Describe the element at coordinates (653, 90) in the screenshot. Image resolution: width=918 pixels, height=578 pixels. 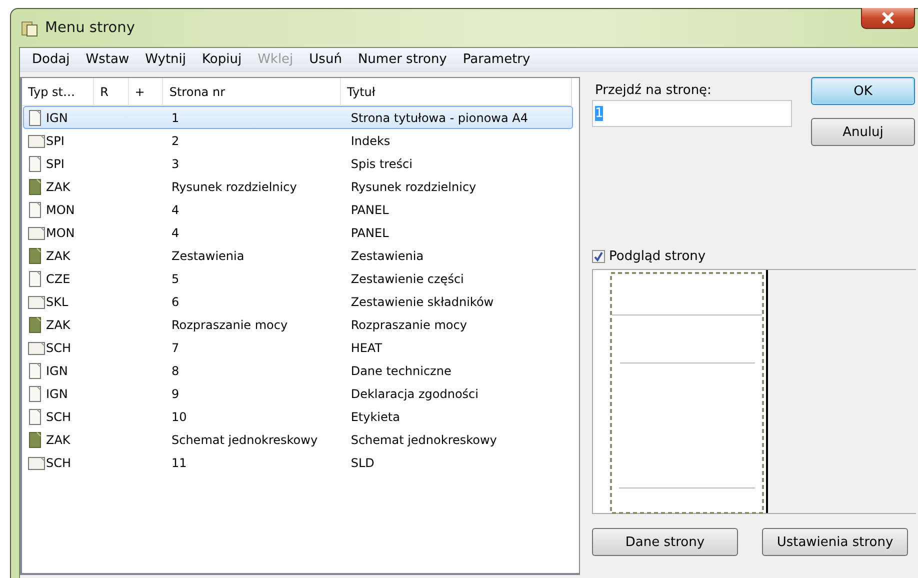
I see `goto-page-label: Przejdź na stronę:` at that location.